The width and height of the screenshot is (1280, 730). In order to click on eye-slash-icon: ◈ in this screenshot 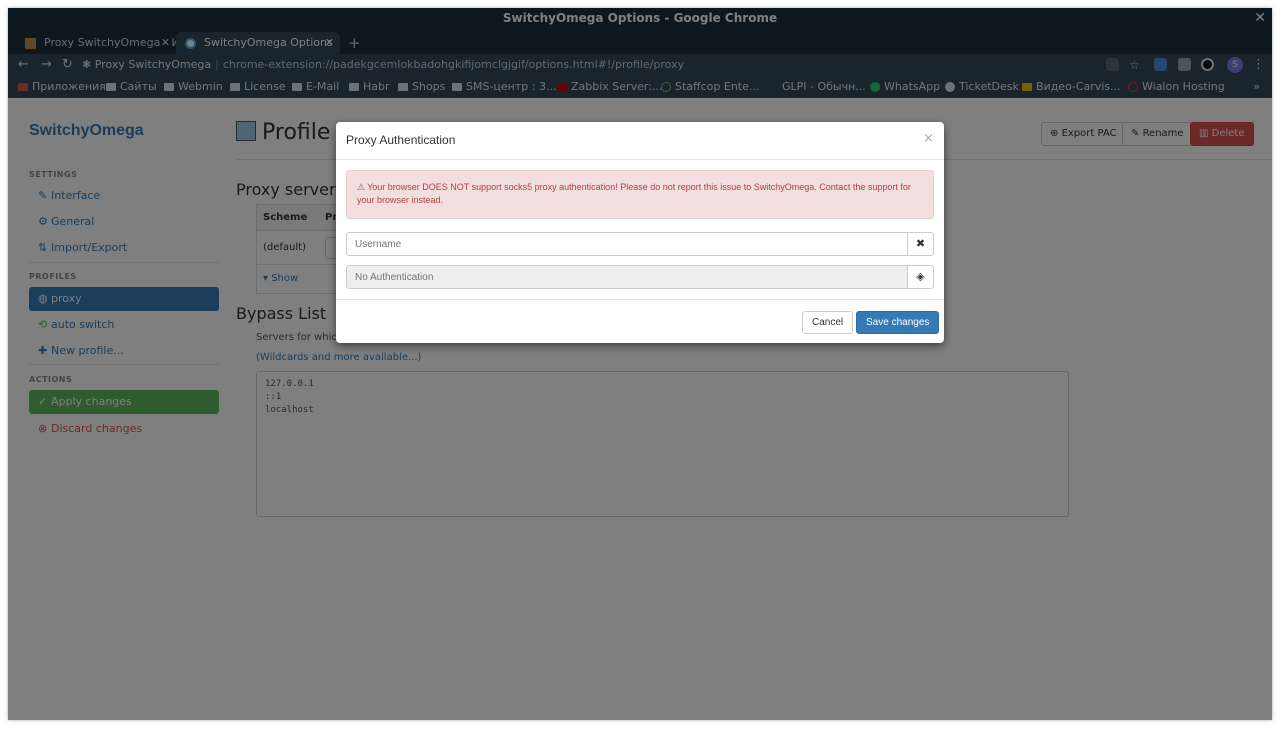, I will do `click(920, 277)`.